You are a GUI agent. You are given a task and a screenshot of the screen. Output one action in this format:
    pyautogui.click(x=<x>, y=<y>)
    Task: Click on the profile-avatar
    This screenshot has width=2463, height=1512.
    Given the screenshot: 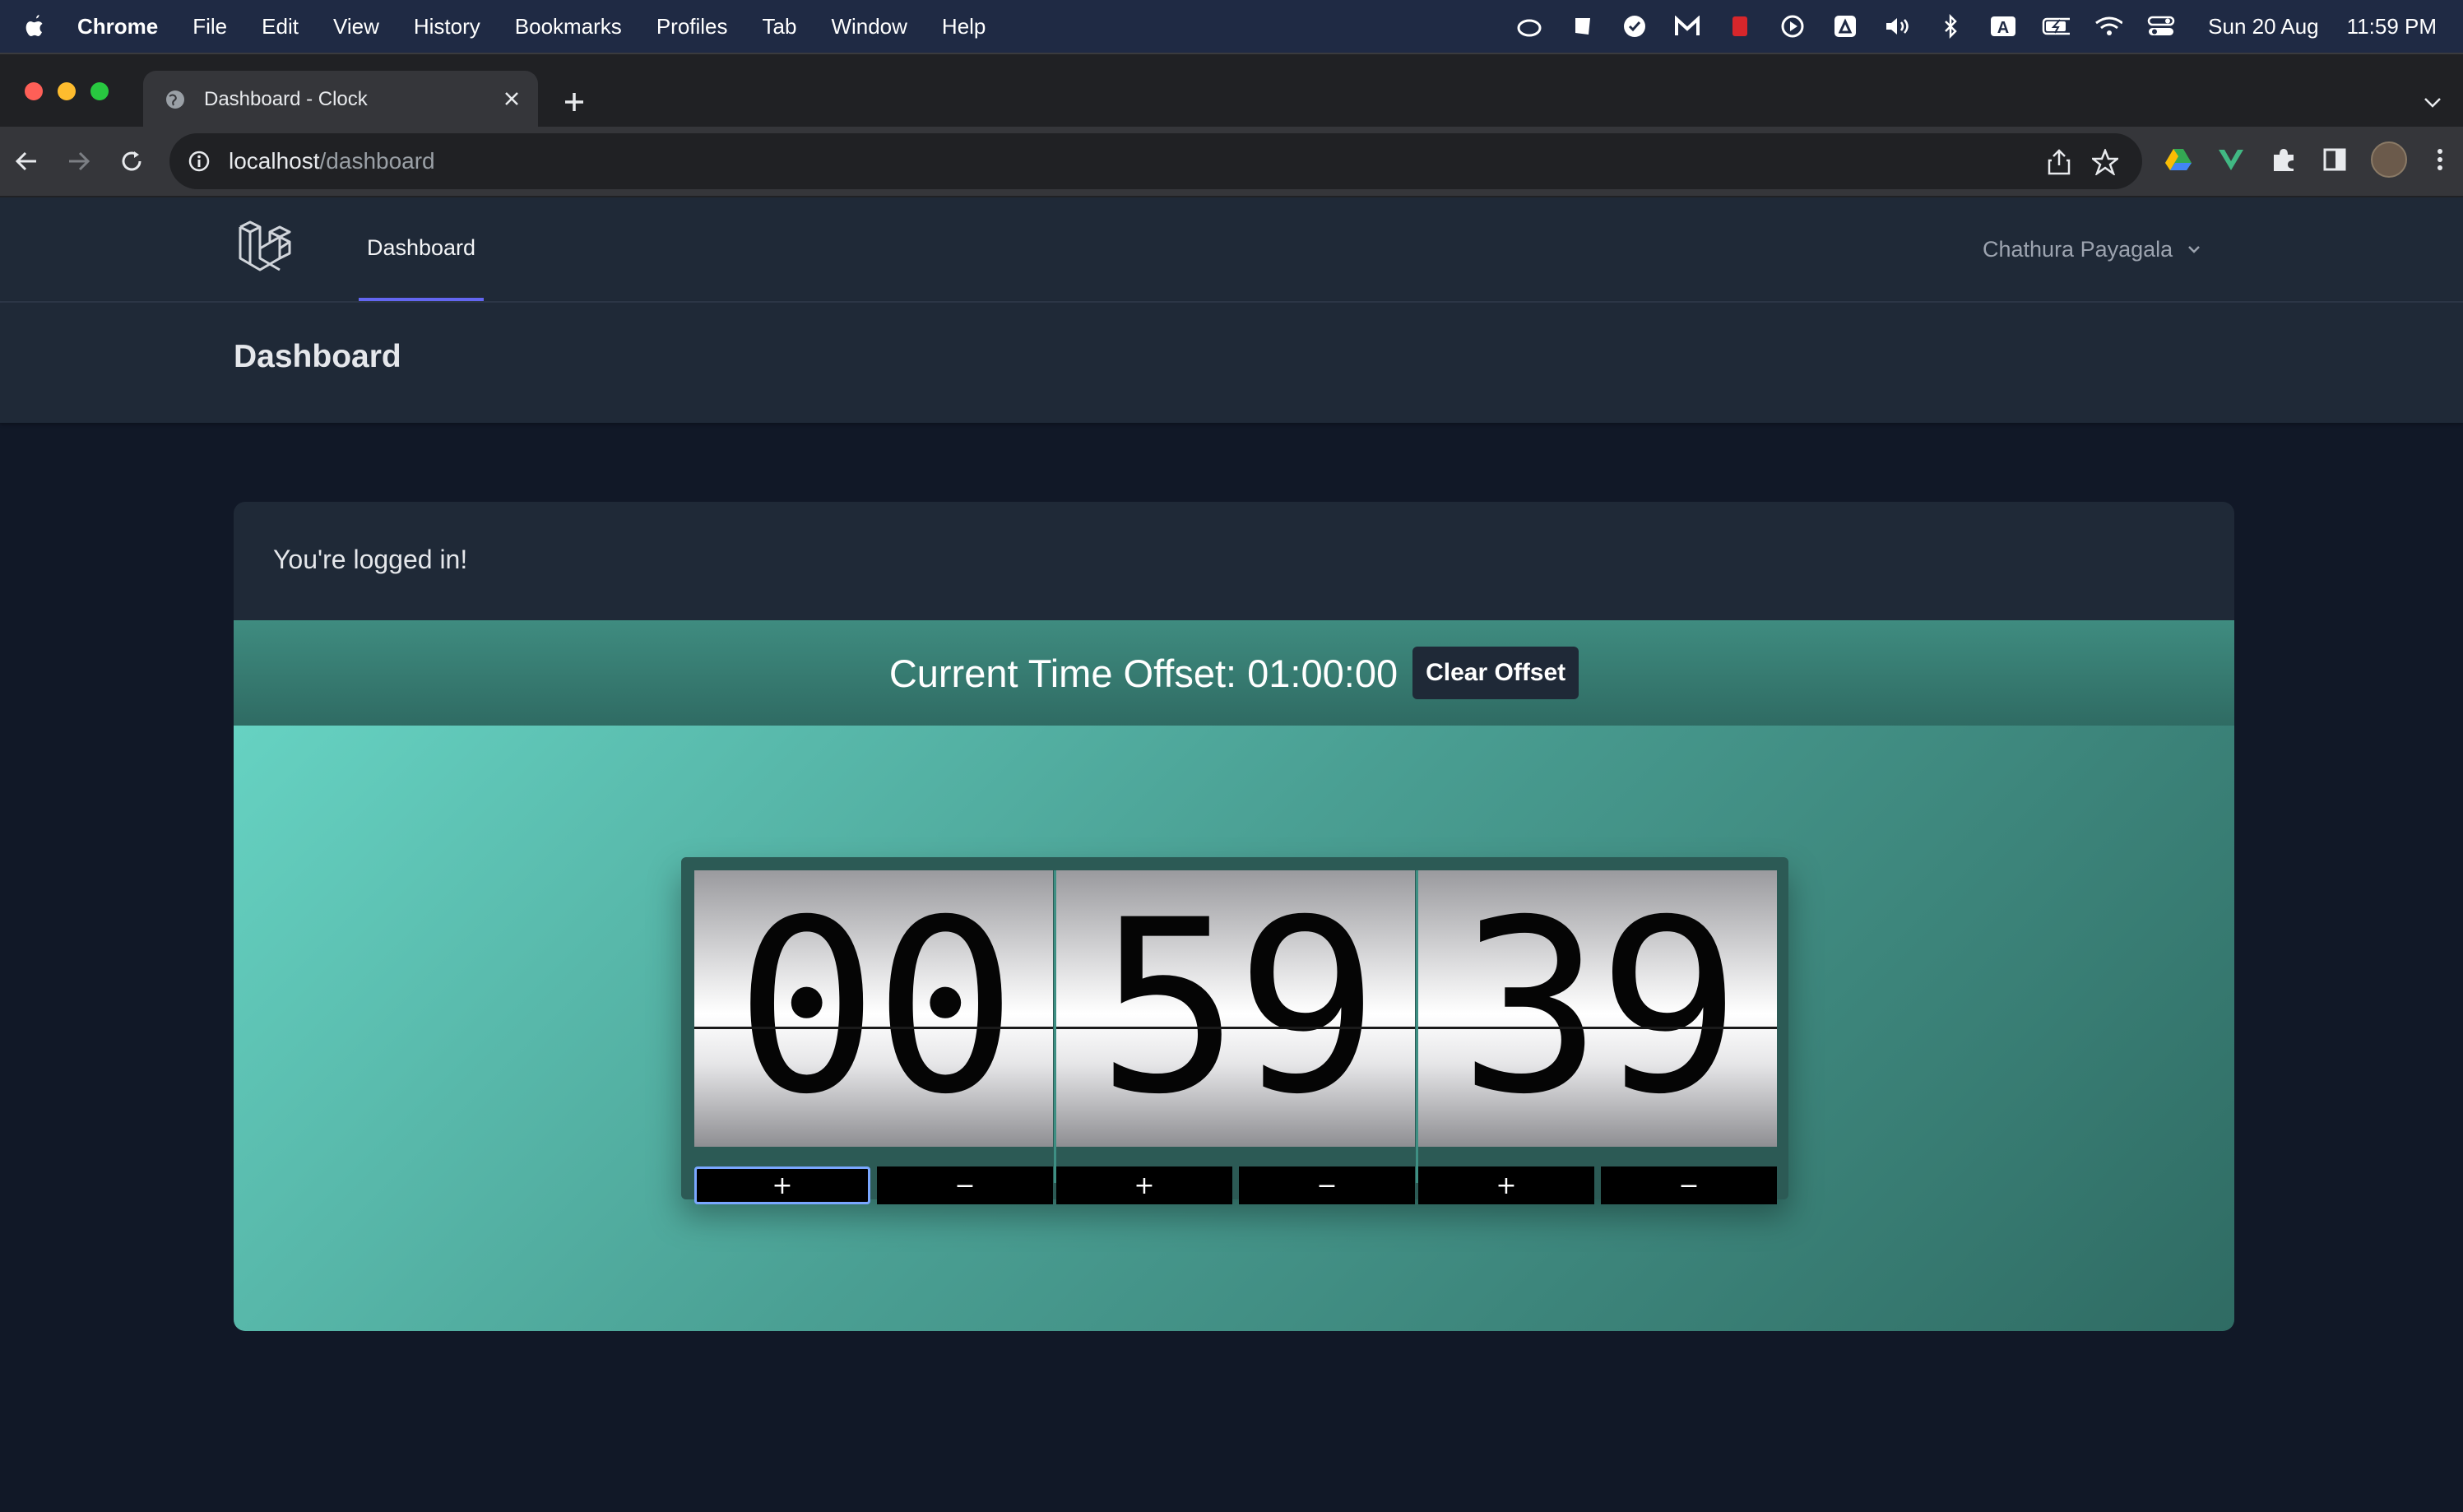 What is the action you would take?
    pyautogui.click(x=2389, y=159)
    